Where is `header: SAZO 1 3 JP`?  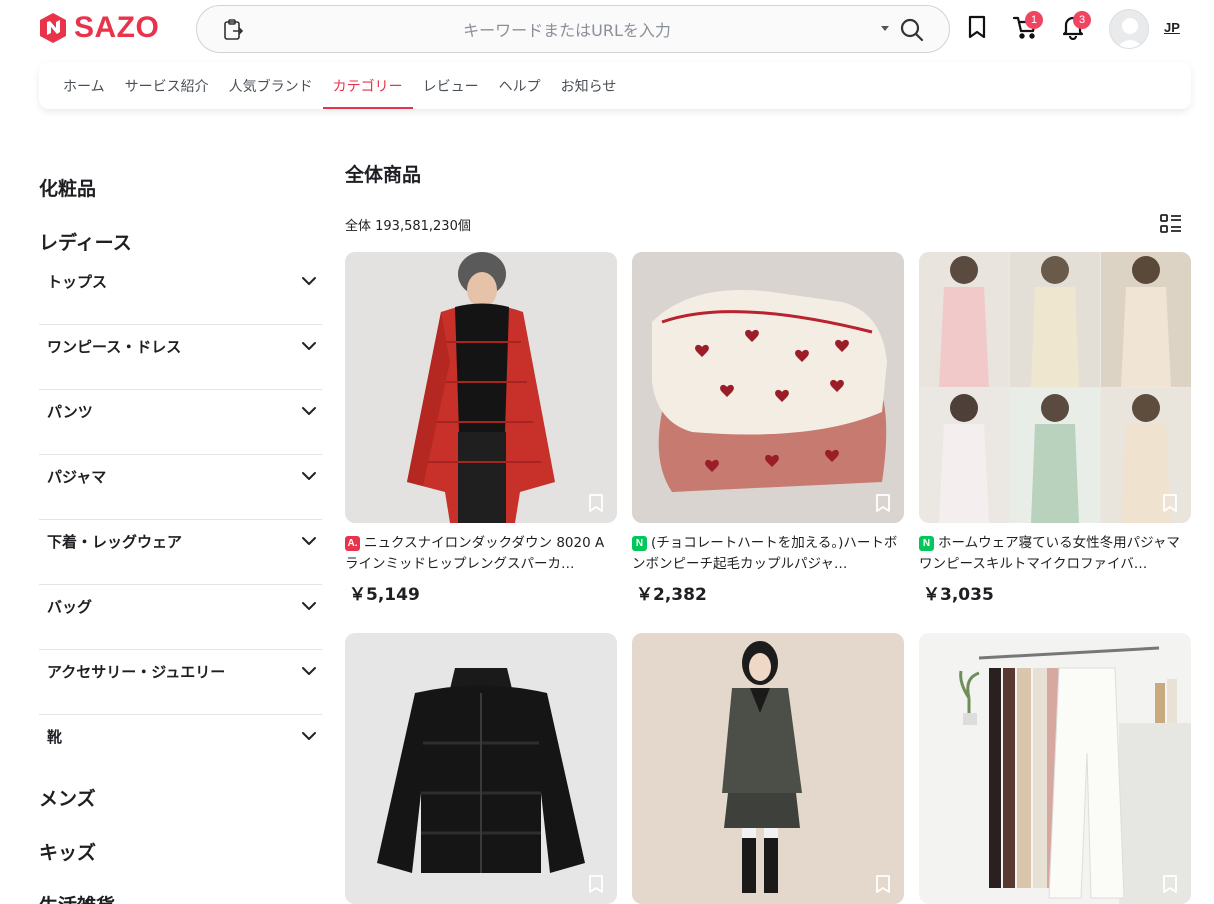
header: SAZO 1 3 JP is located at coordinates (607, 30).